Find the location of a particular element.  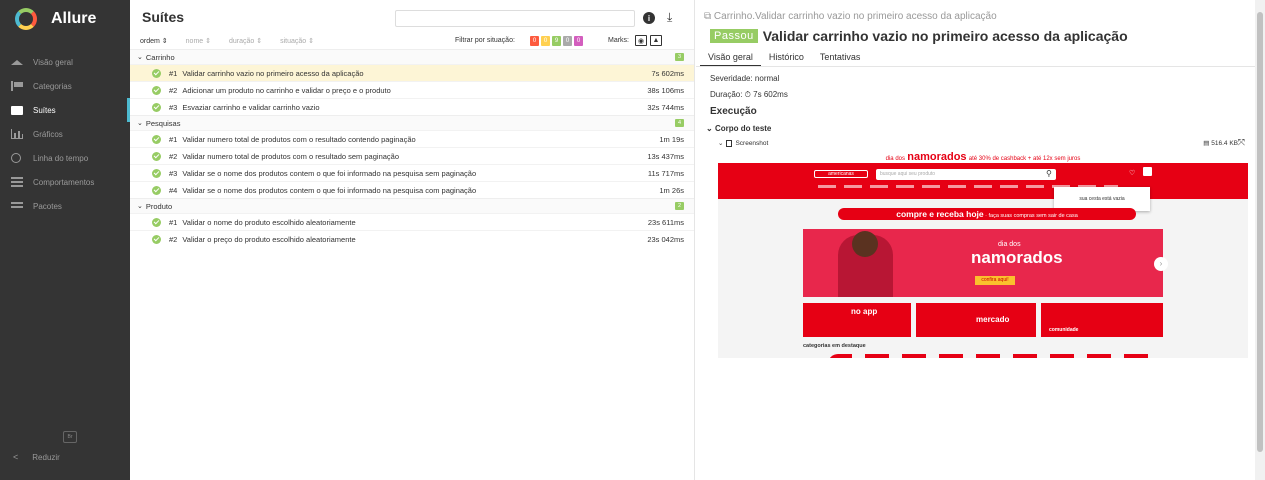

promo-prefix: dia dos is located at coordinates (895, 159).